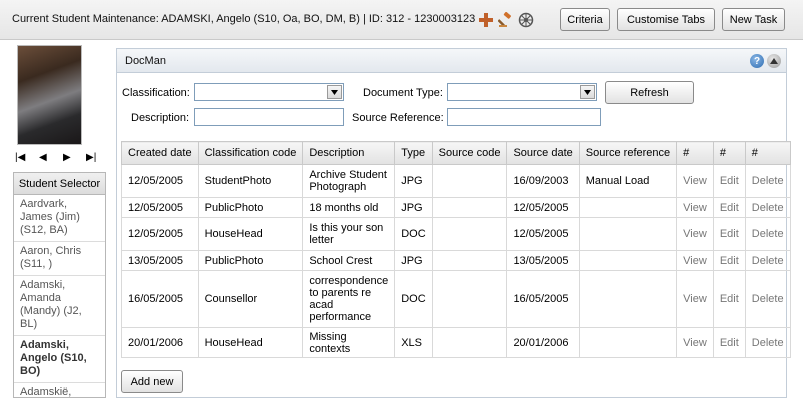 This screenshot has width=803, height=398. Describe the element at coordinates (156, 93) in the screenshot. I see `classification-label: Classification:` at that location.